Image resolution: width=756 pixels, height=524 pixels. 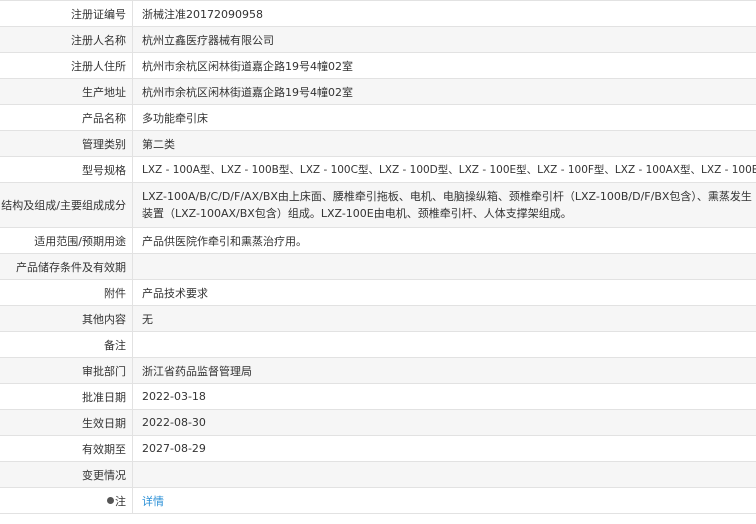 What do you see at coordinates (147, 319) in the screenshot?
I see `row-value: 无` at bounding box center [147, 319].